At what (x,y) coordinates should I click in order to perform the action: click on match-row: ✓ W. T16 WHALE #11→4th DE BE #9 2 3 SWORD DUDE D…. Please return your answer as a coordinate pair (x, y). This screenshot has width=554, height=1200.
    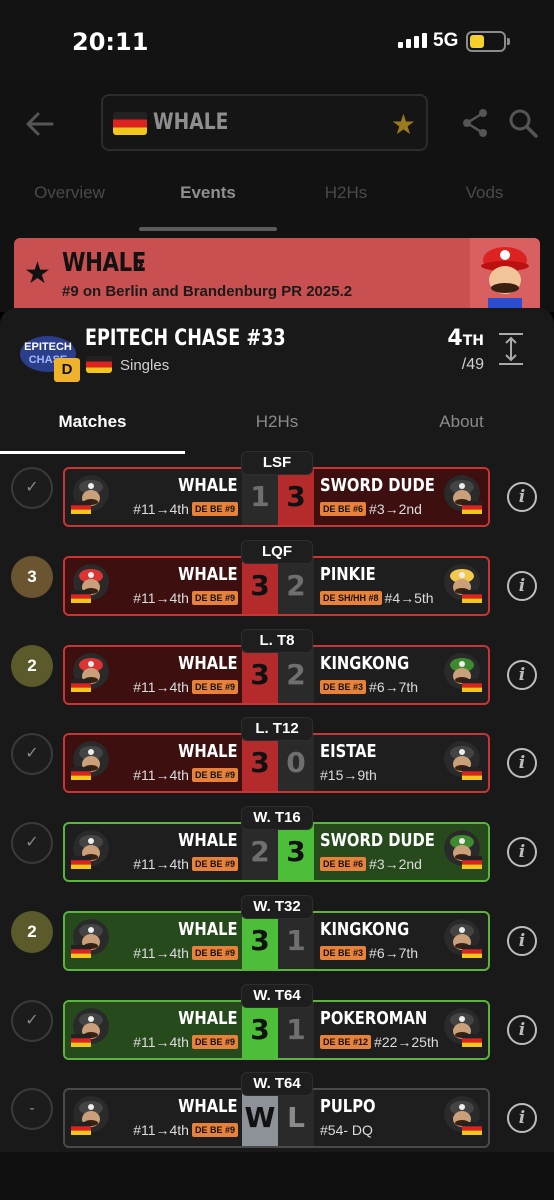
    Looking at the image, I should click on (277, 851).